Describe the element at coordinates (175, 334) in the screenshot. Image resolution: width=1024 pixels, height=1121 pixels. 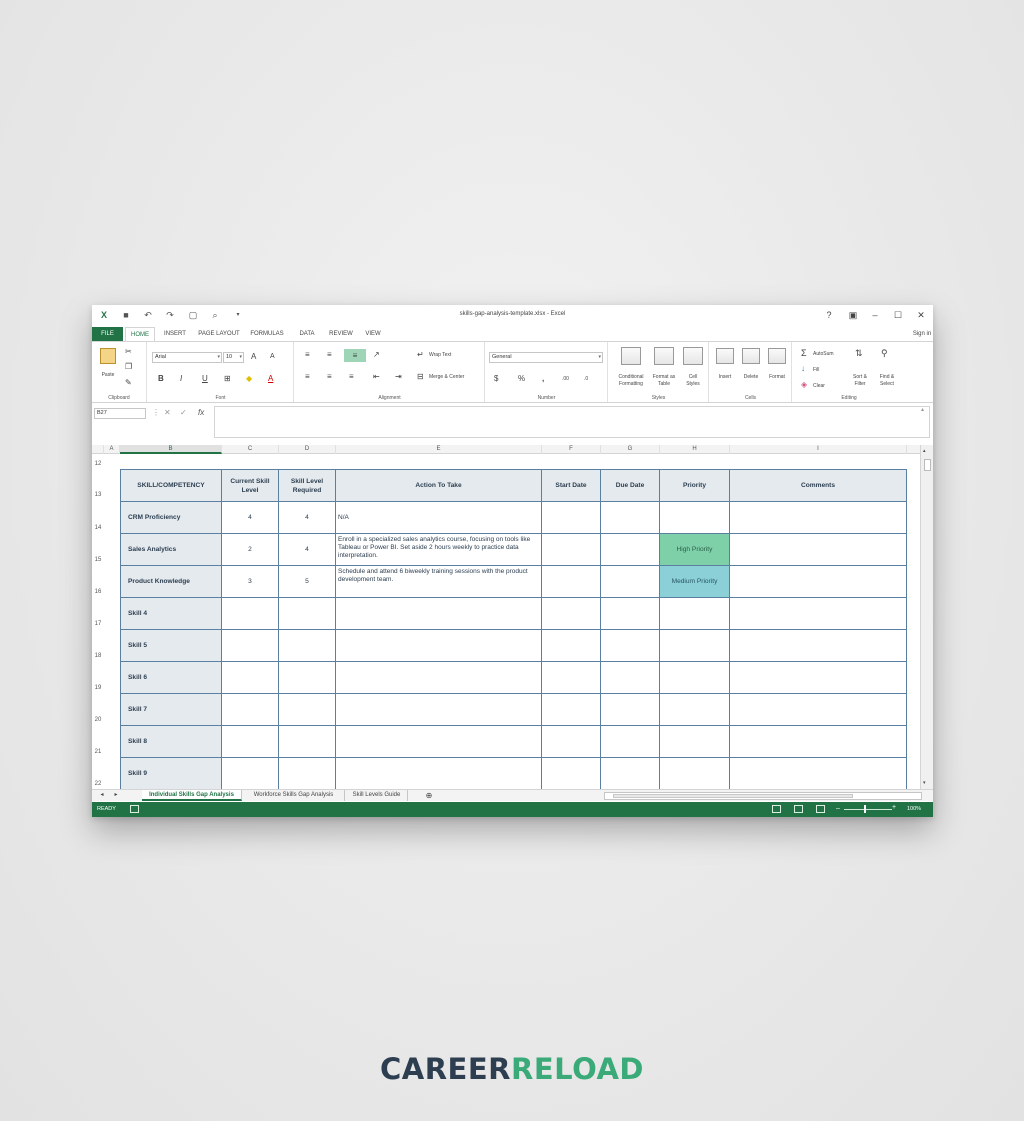
I see `tab-insert: INSERT` at that location.